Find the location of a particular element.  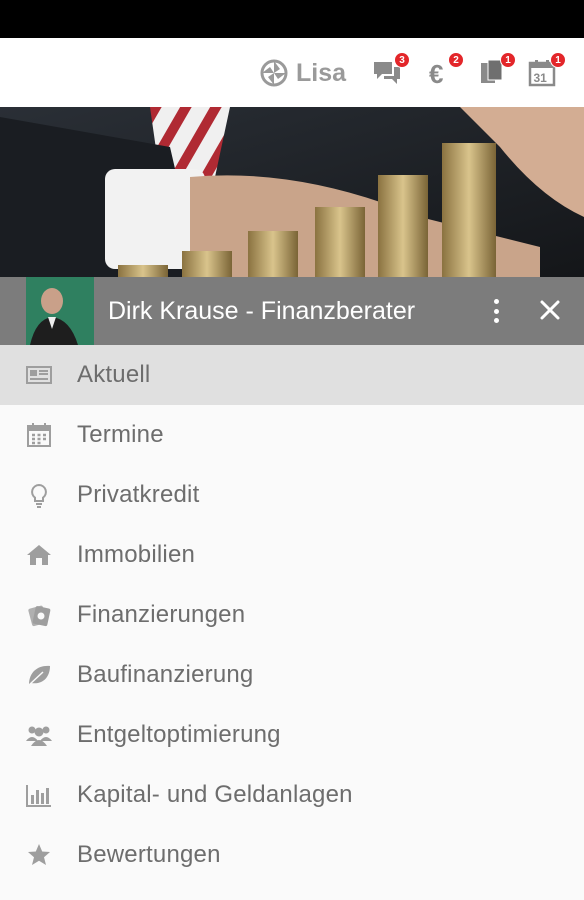

calendar-icon is located at coordinates (39, 435).